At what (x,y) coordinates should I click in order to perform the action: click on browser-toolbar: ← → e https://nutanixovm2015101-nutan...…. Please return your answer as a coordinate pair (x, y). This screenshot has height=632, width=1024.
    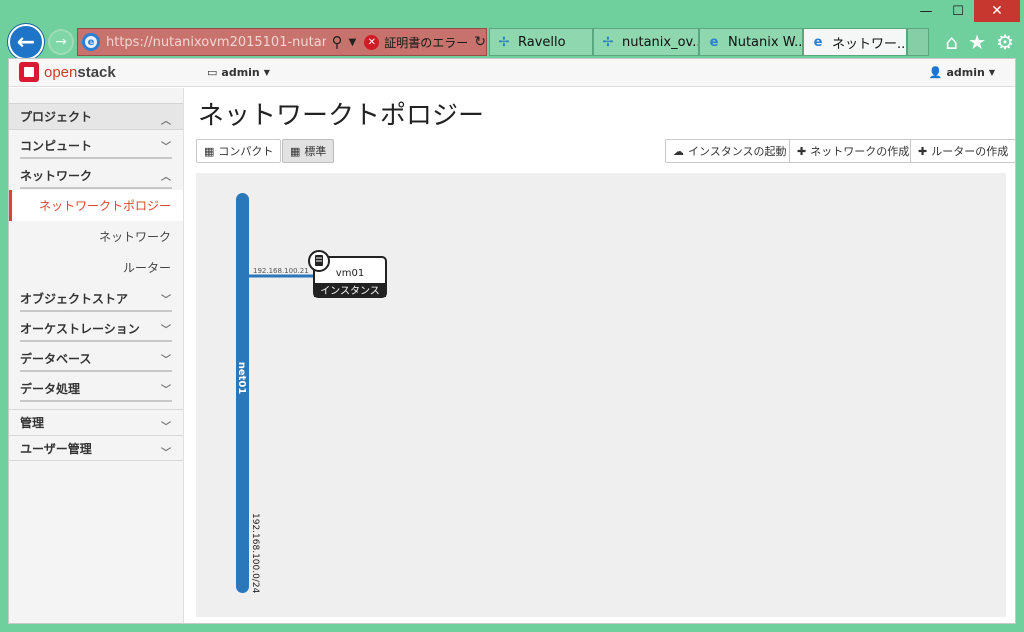
    Looking at the image, I should click on (512, 42).